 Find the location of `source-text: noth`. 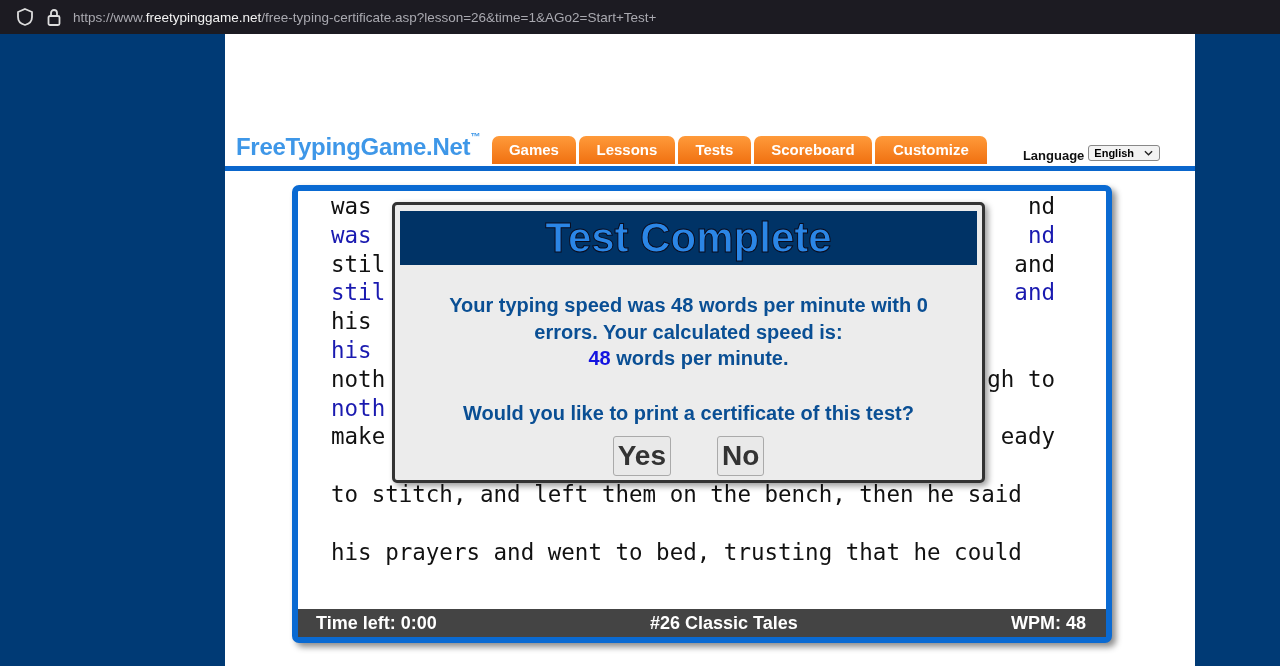

source-text: noth is located at coordinates (358, 379).